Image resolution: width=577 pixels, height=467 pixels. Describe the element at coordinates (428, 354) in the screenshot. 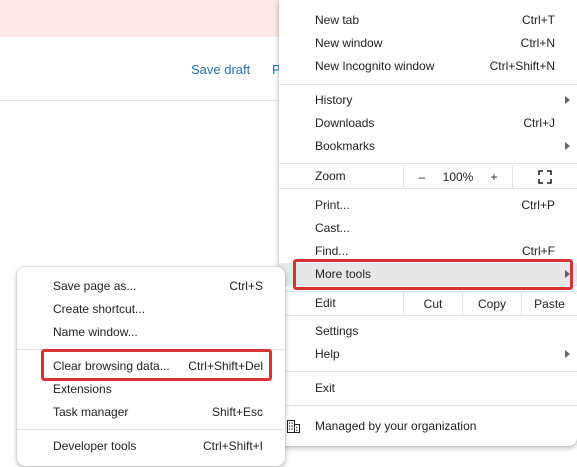

I see `menu-item-help: Help` at that location.